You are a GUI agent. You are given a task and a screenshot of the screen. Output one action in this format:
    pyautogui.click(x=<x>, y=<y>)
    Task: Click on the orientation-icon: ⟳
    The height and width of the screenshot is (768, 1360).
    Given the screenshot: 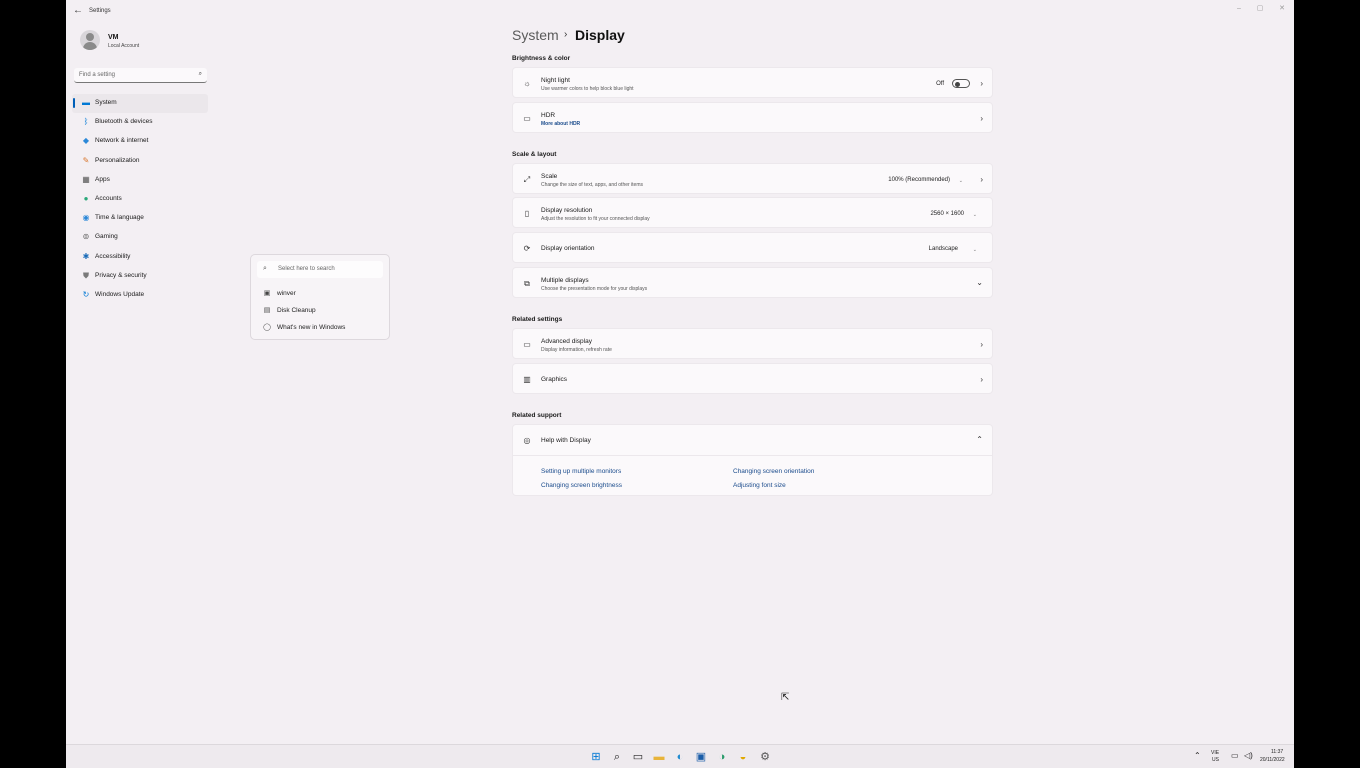 What is the action you would take?
    pyautogui.click(x=527, y=248)
    